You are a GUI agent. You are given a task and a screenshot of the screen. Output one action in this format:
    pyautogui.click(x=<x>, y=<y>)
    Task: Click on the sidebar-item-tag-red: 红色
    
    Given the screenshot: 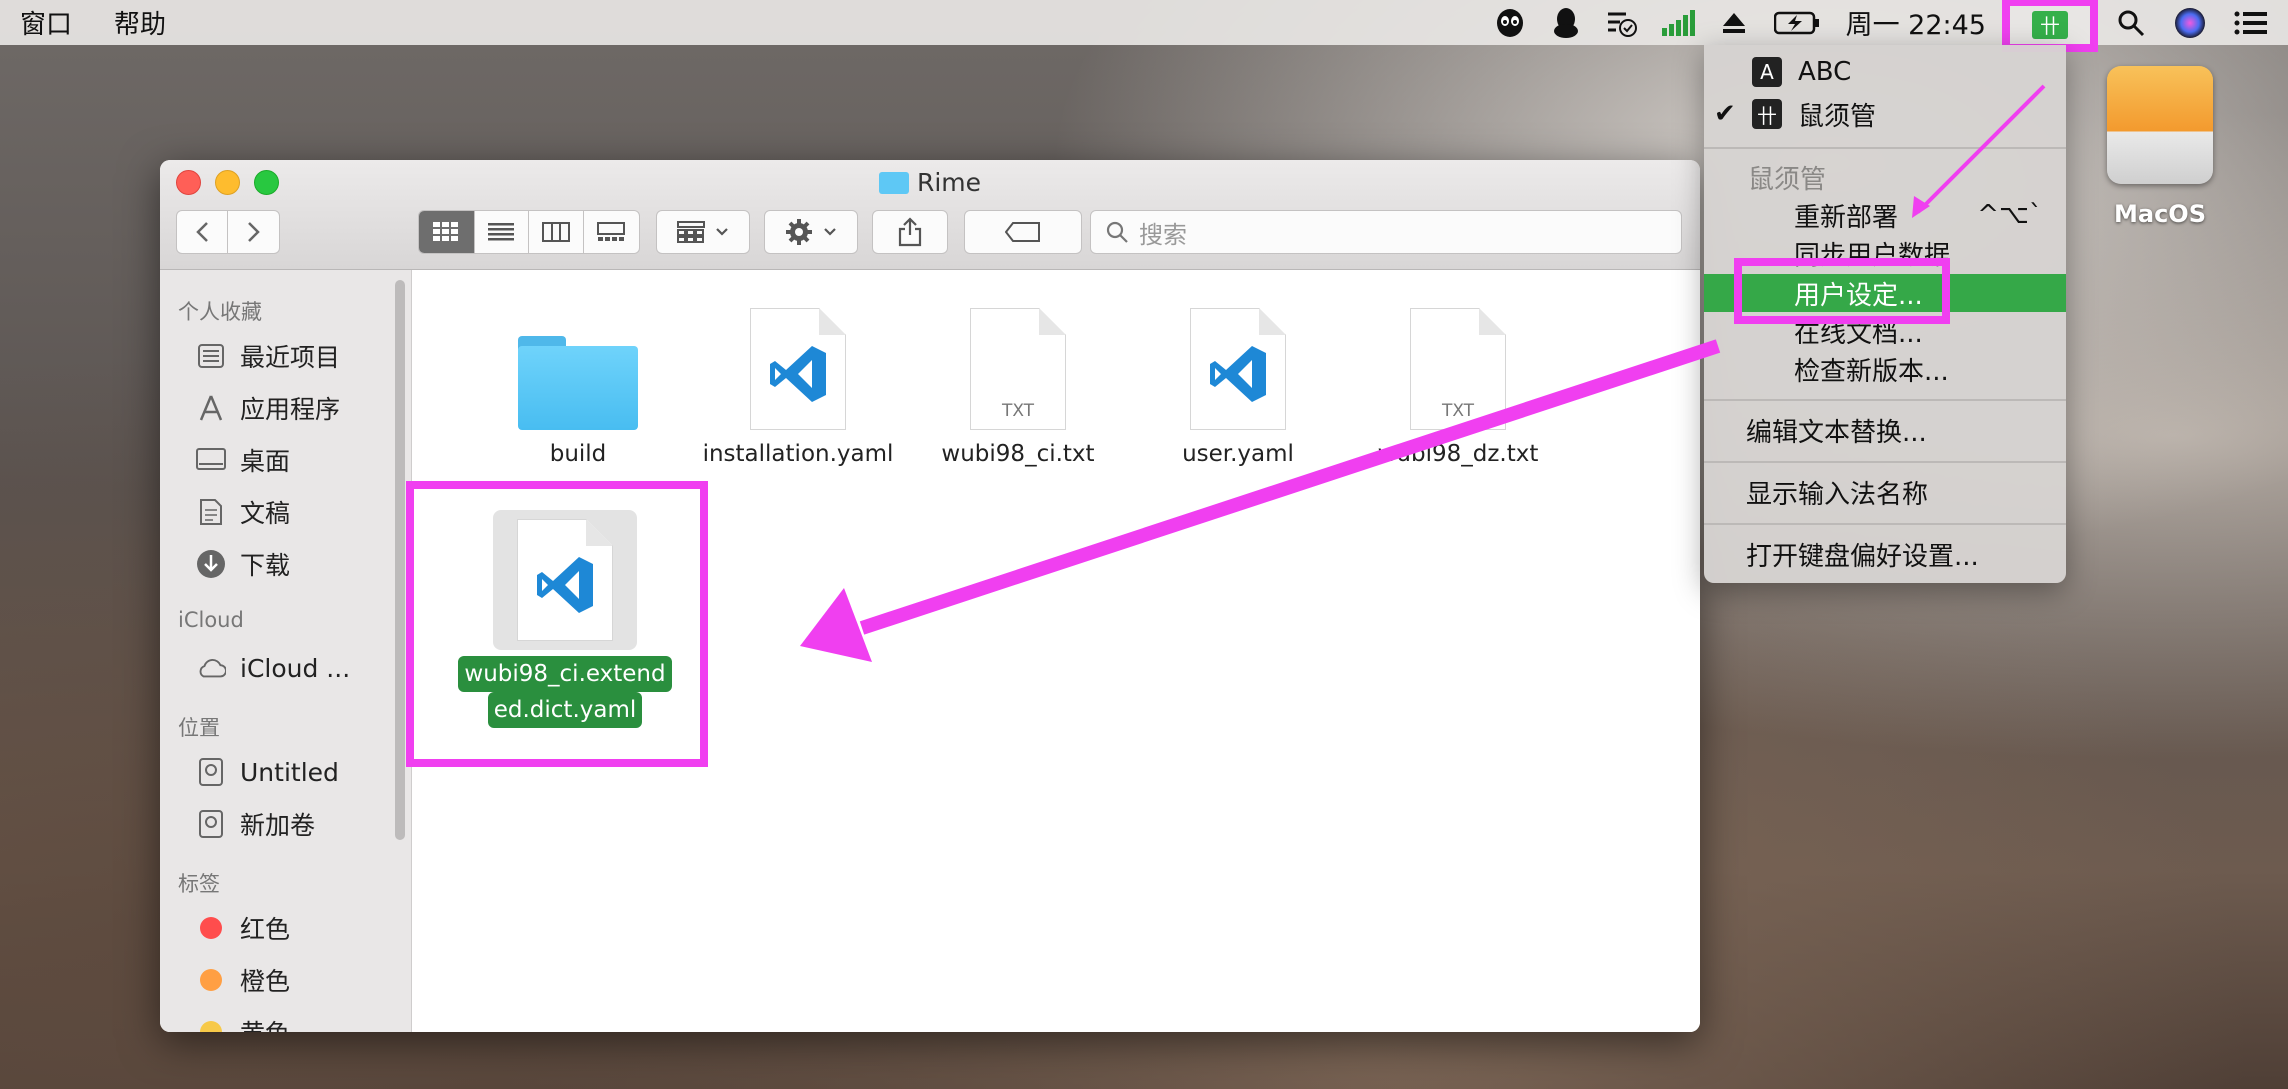 What is the action you would take?
    pyautogui.click(x=285, y=928)
    